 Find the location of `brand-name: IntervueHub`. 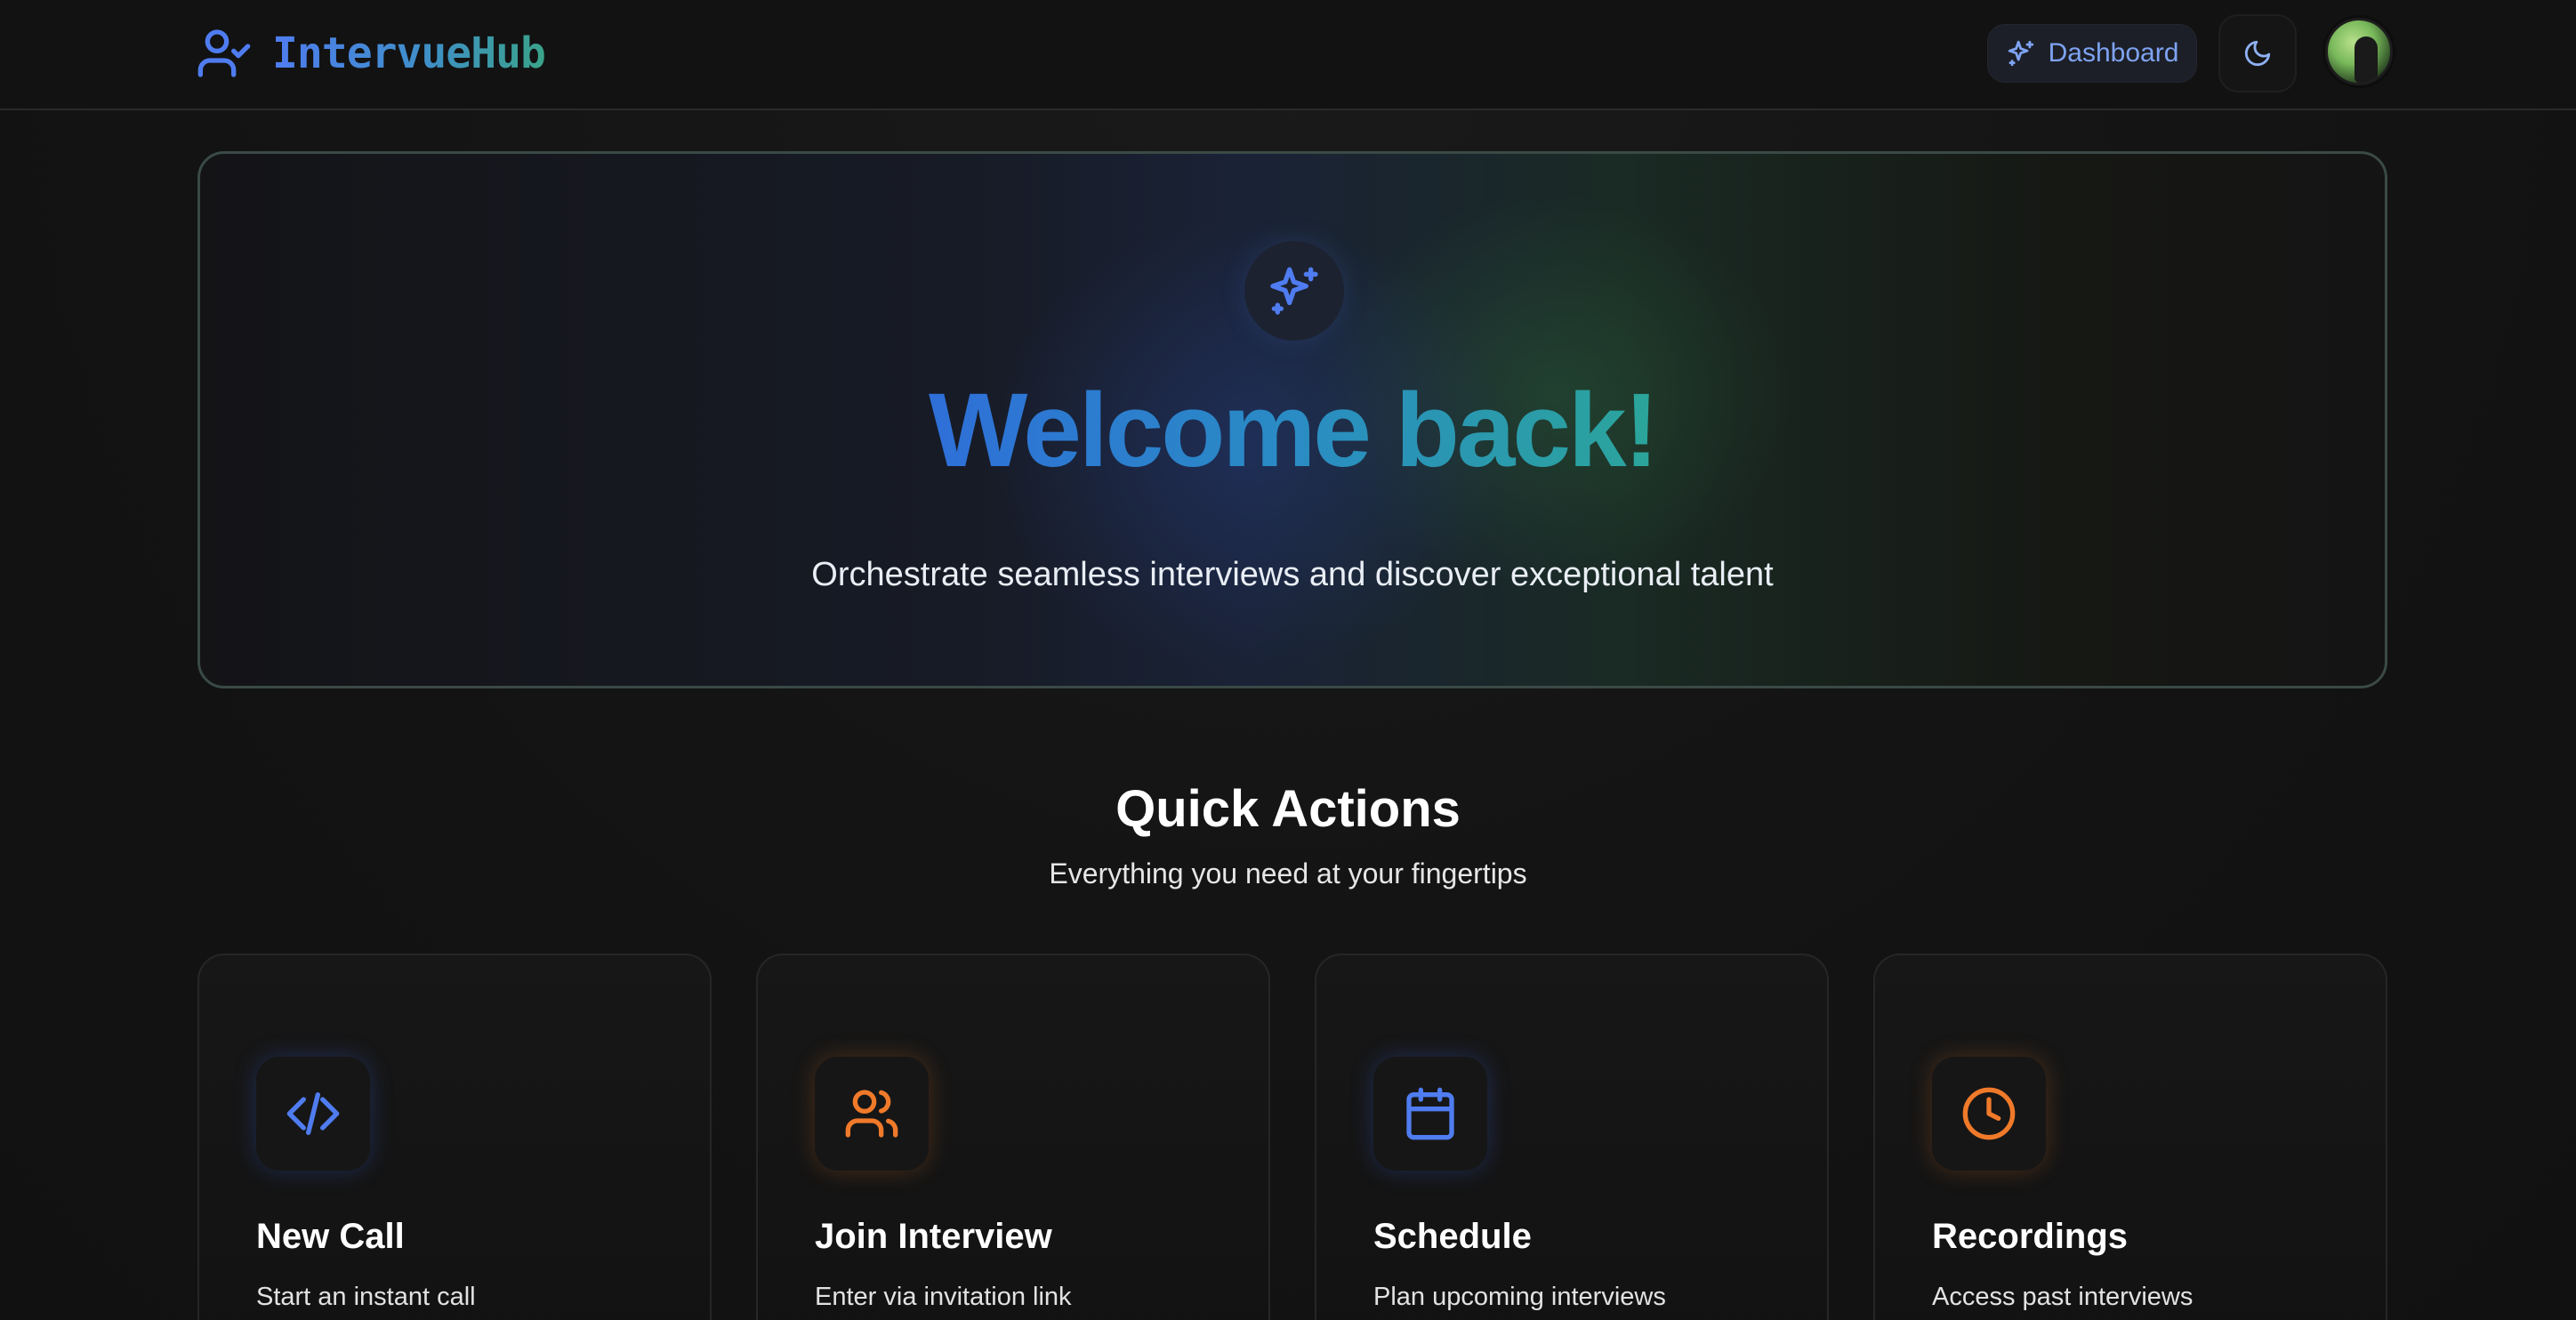

brand-name: IntervueHub is located at coordinates (409, 53).